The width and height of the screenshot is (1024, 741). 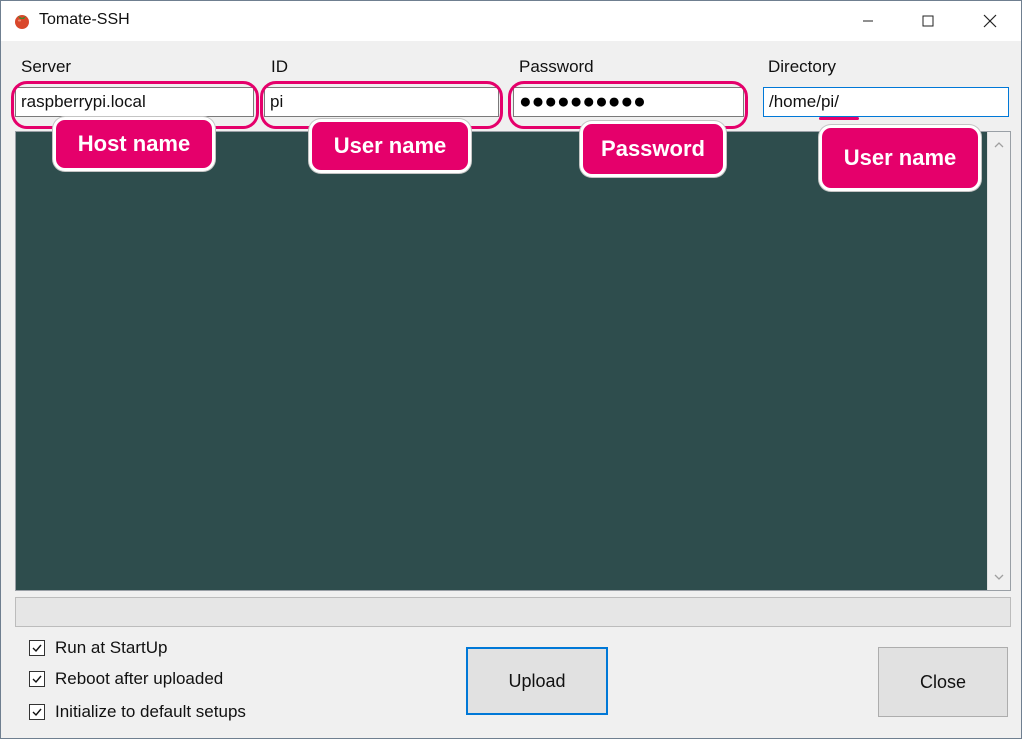 I want to click on tomato-icon, so click(x=22, y=22).